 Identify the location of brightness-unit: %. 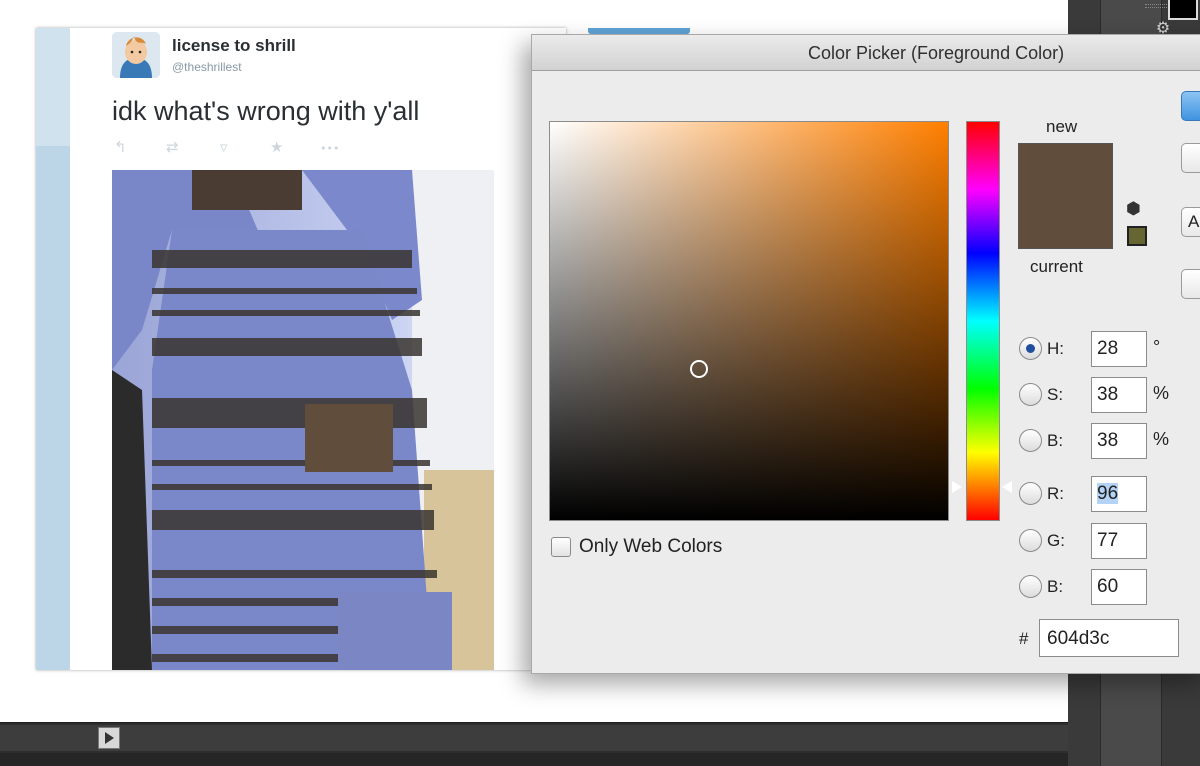
(1161, 439).